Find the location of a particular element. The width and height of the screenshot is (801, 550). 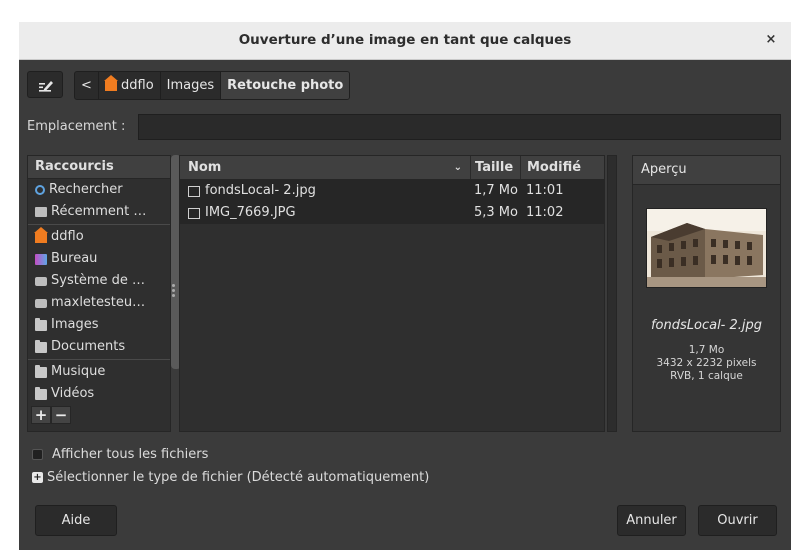

path-crumb-label: Retouche photo is located at coordinates (285, 85).